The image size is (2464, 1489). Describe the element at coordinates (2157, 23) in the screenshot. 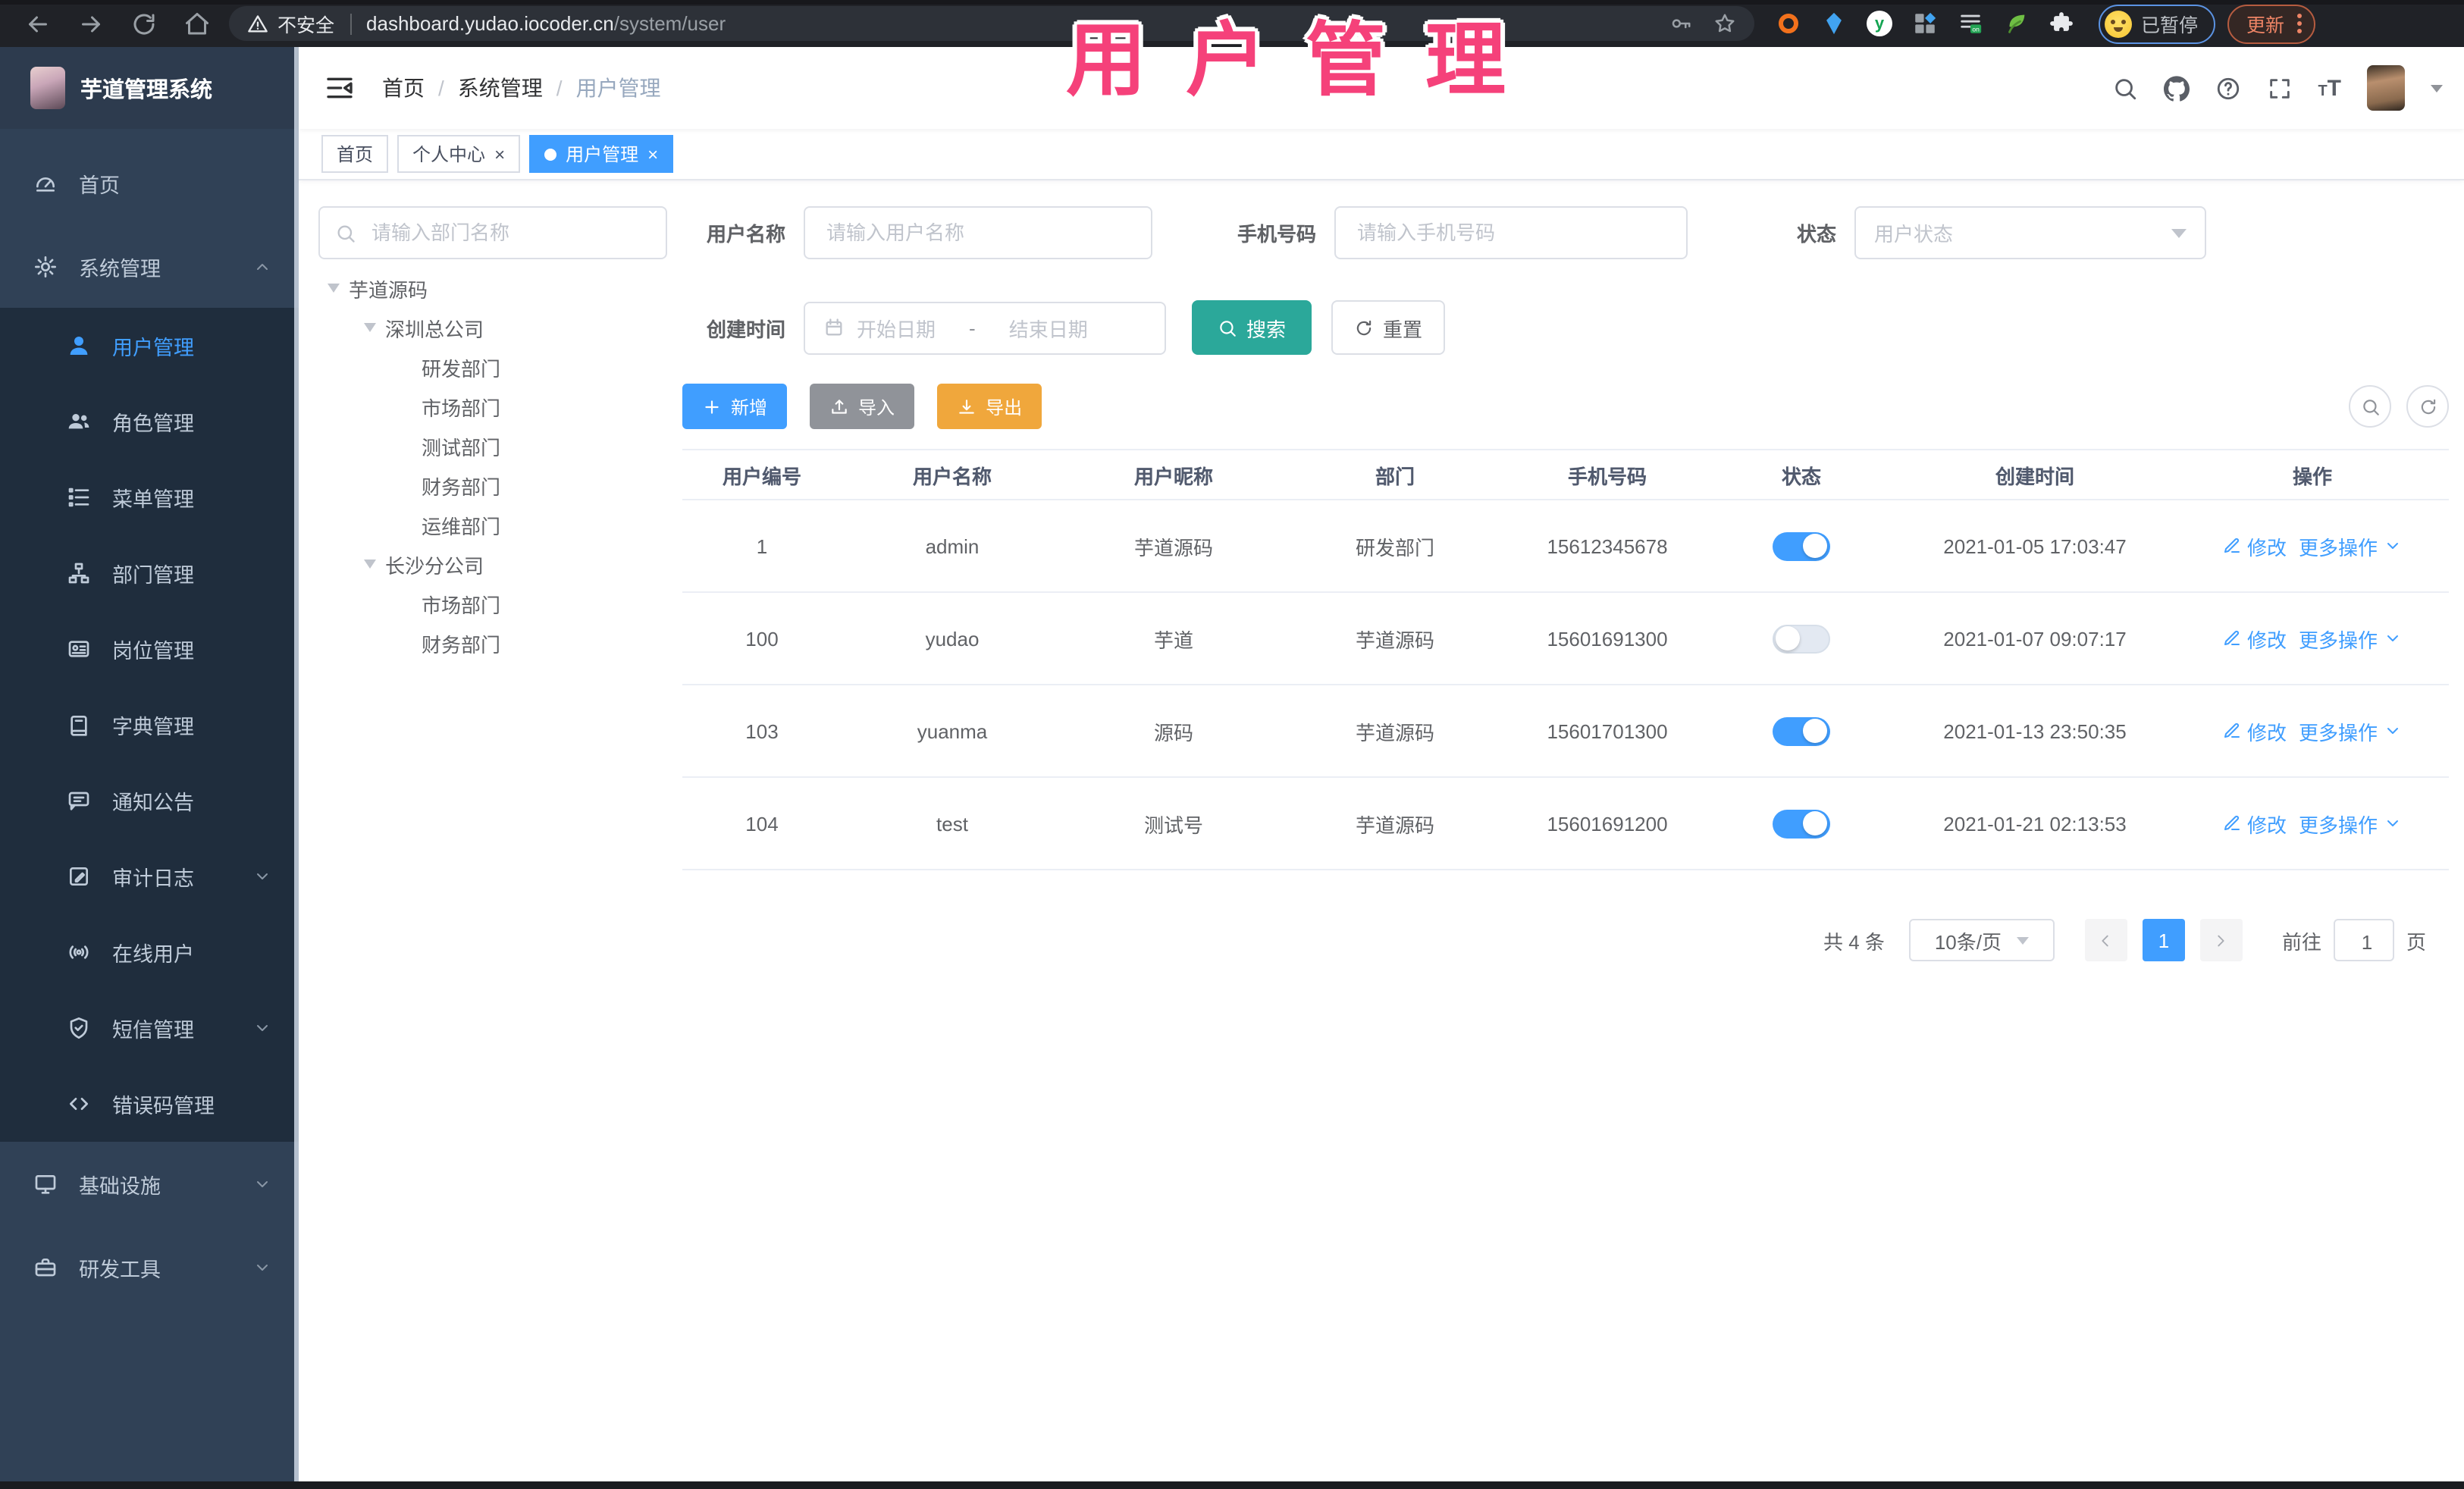

I see `browser-profile-chip: 已暂停` at that location.